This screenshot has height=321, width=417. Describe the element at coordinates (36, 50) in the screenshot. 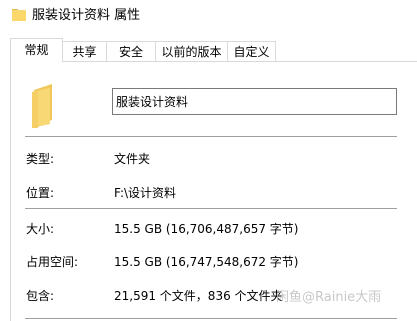

I see `tab-general: 常规` at that location.